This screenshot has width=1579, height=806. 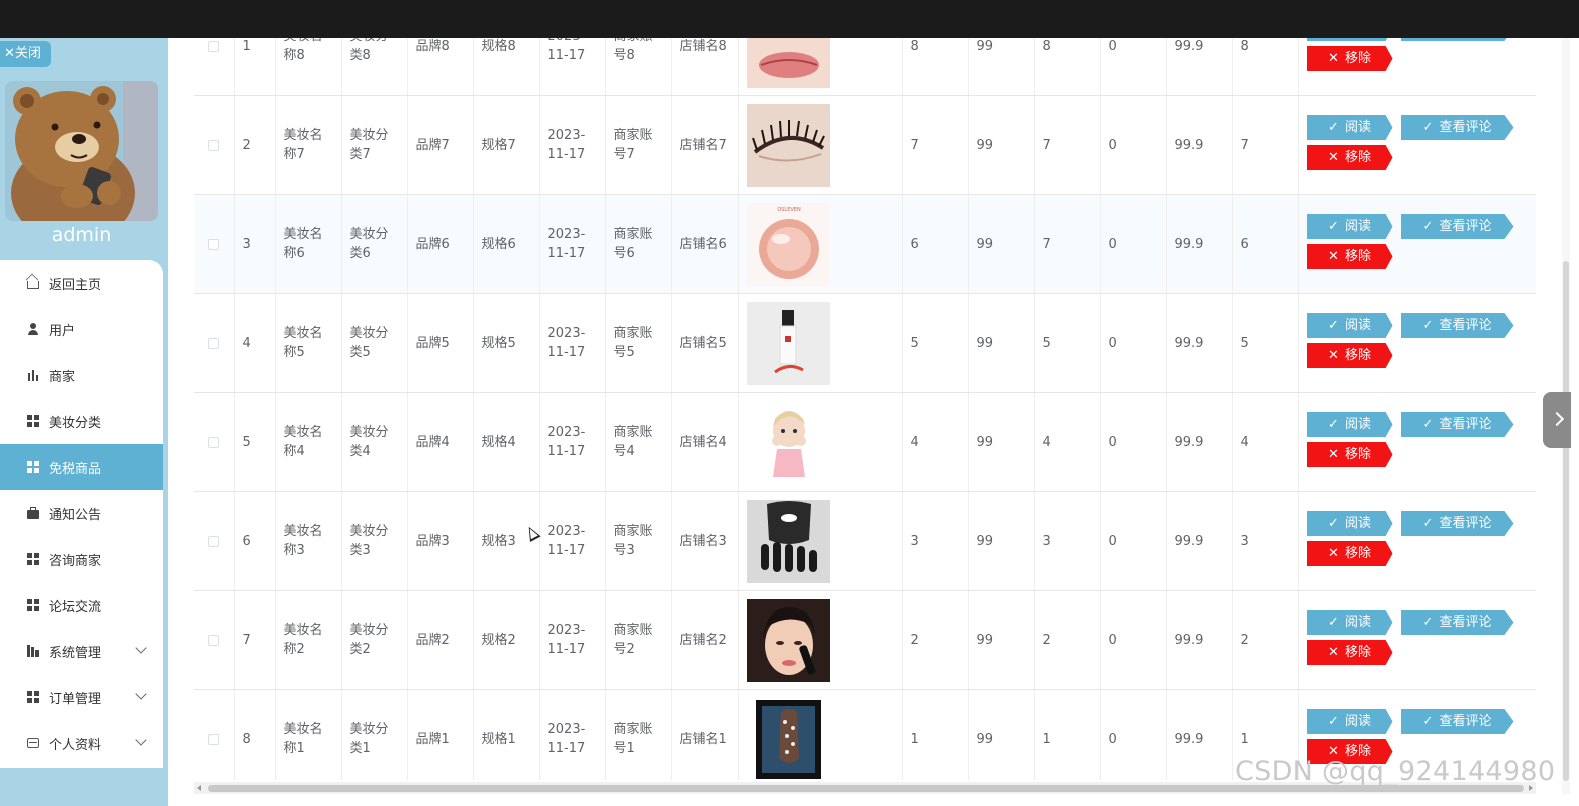 I want to click on cell-index: 5, so click(x=255, y=442).